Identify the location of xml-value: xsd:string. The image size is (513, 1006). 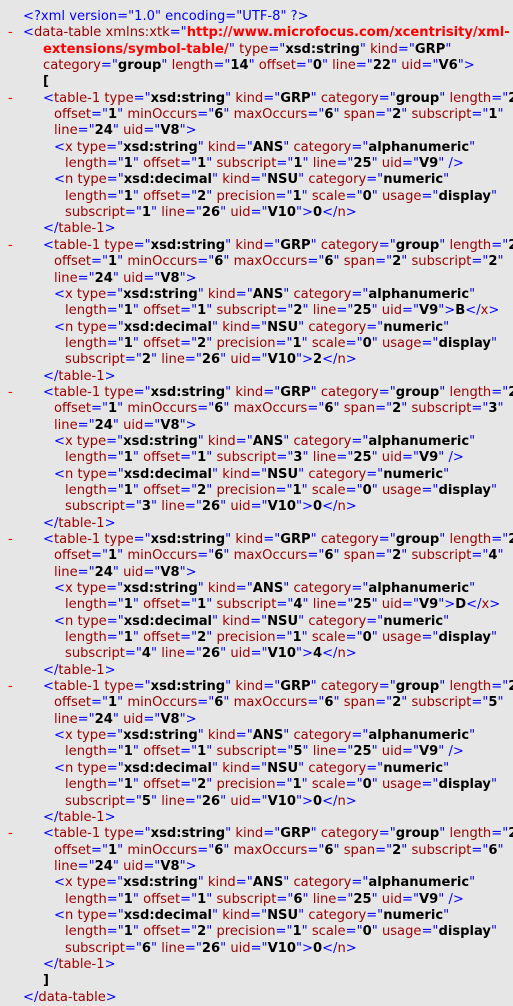
(188, 687).